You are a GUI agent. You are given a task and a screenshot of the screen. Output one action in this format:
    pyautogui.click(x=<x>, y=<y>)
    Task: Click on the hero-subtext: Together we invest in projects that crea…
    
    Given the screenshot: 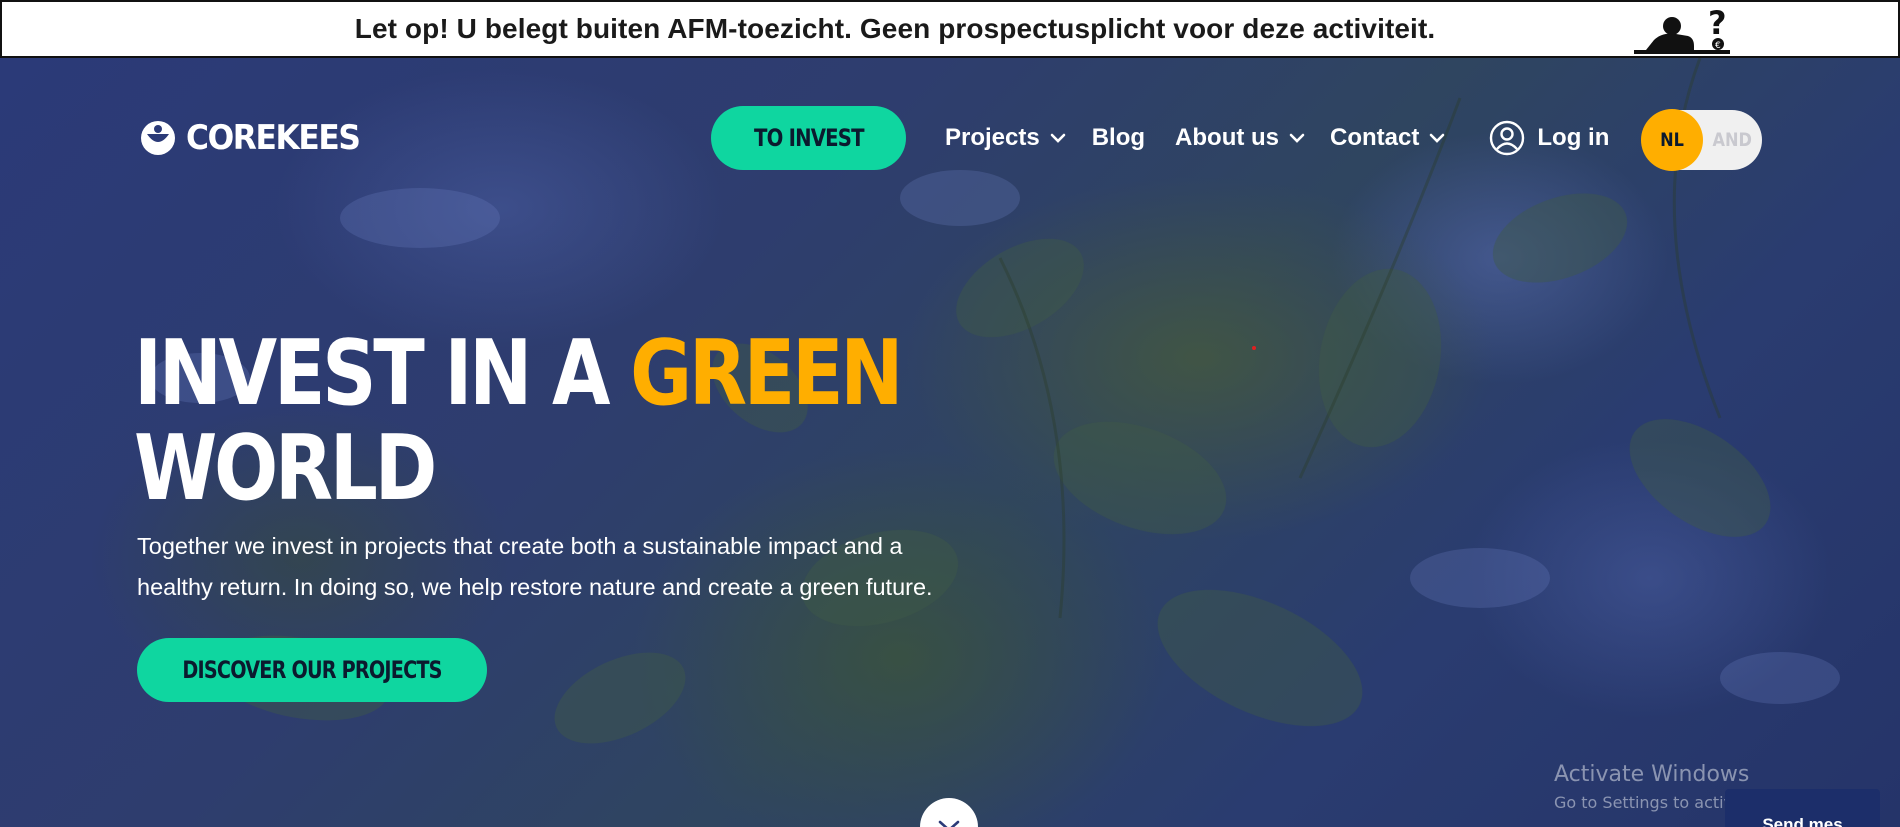 What is the action you would take?
    pyautogui.click(x=535, y=566)
    